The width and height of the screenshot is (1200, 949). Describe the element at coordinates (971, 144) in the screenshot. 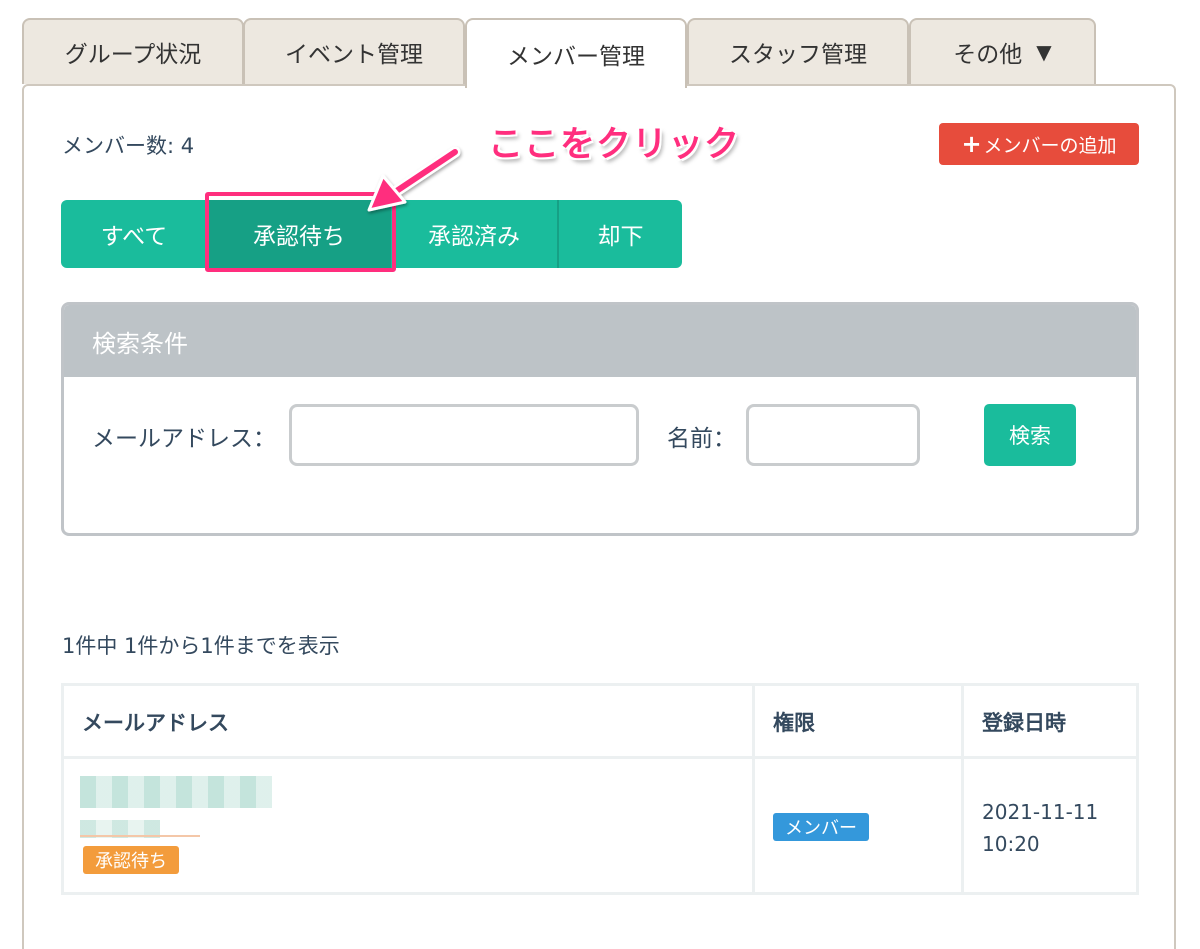

I see `plus-icon: +` at that location.